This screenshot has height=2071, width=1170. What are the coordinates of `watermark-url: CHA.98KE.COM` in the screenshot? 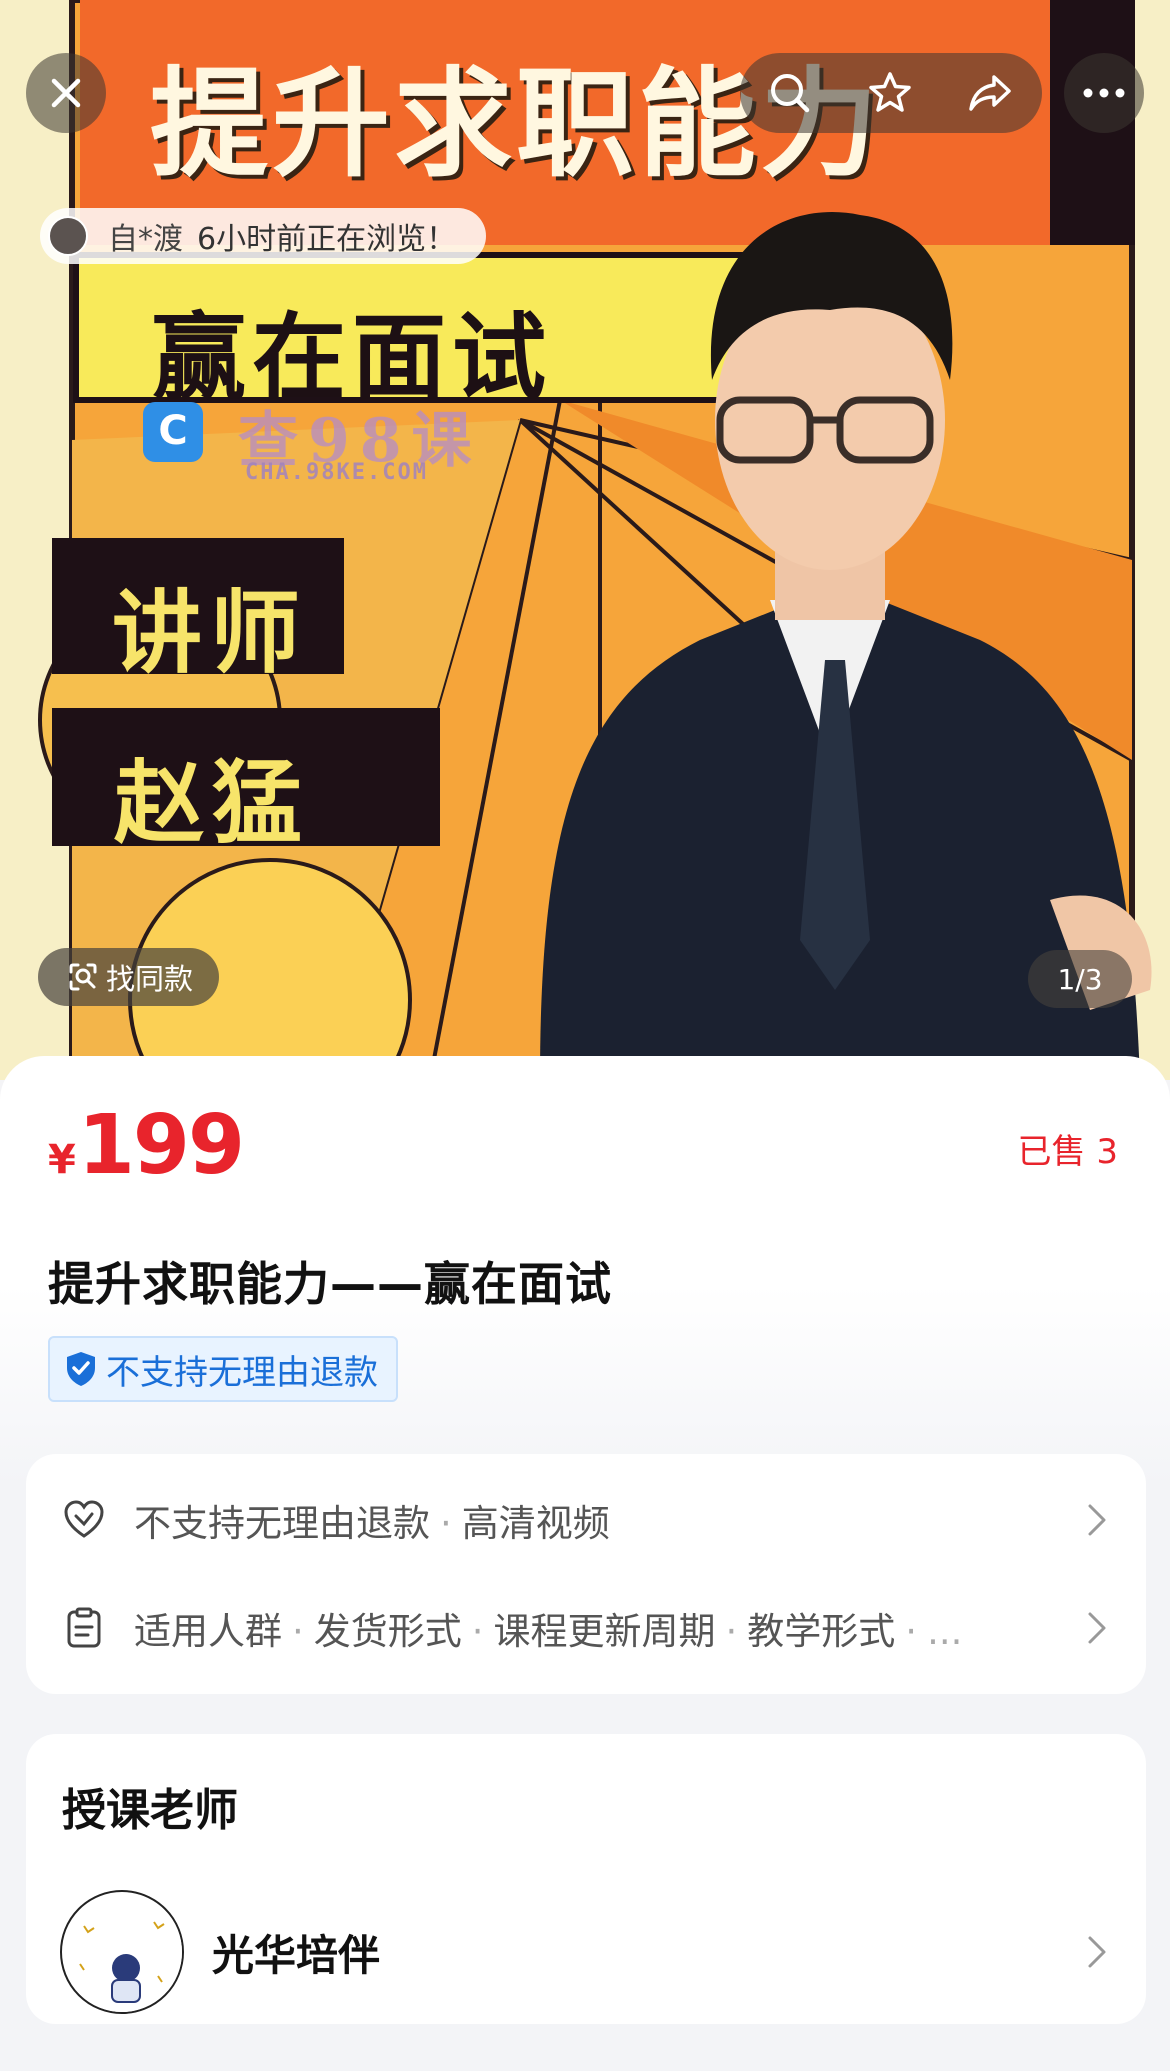 It's located at (336, 472).